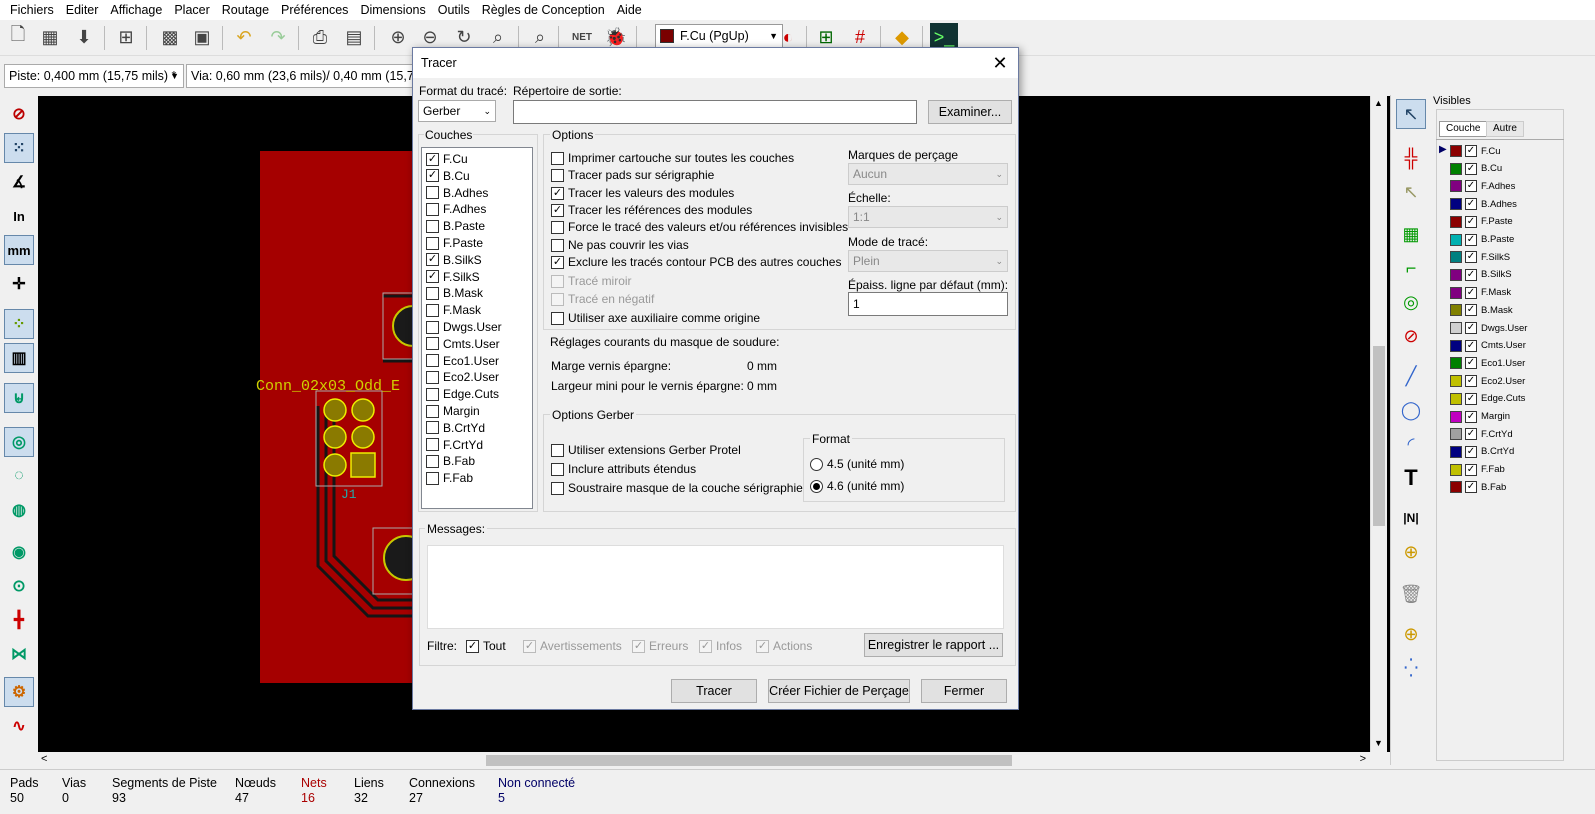 The height and width of the screenshot is (814, 1595). Describe the element at coordinates (456, 209) in the screenshot. I see `layer-checkbox-row: F.Adhes` at that location.